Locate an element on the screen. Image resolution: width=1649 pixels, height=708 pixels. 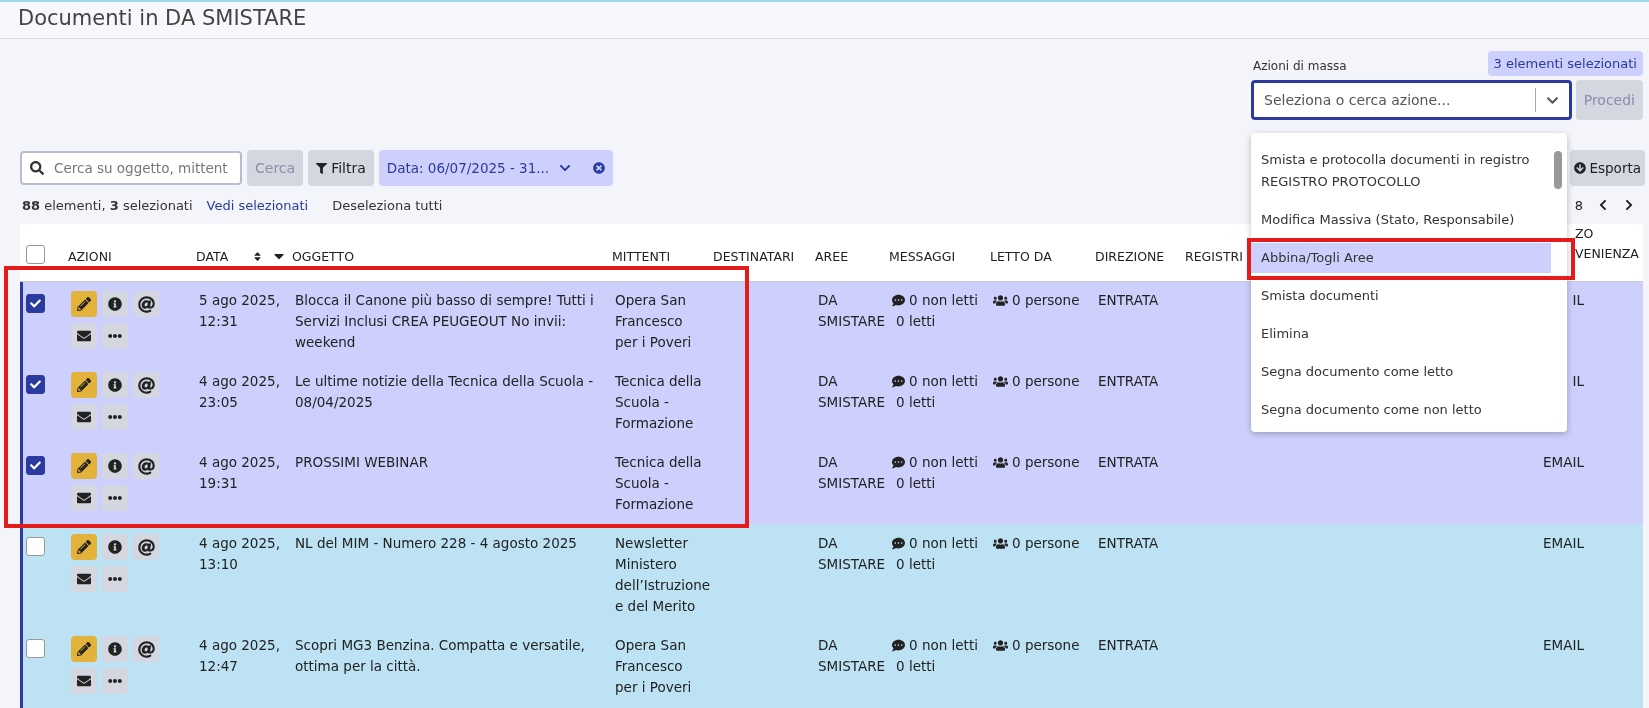
menu-option: Modifica Massiva (Stato, Responsabile) is located at coordinates (1401, 220).